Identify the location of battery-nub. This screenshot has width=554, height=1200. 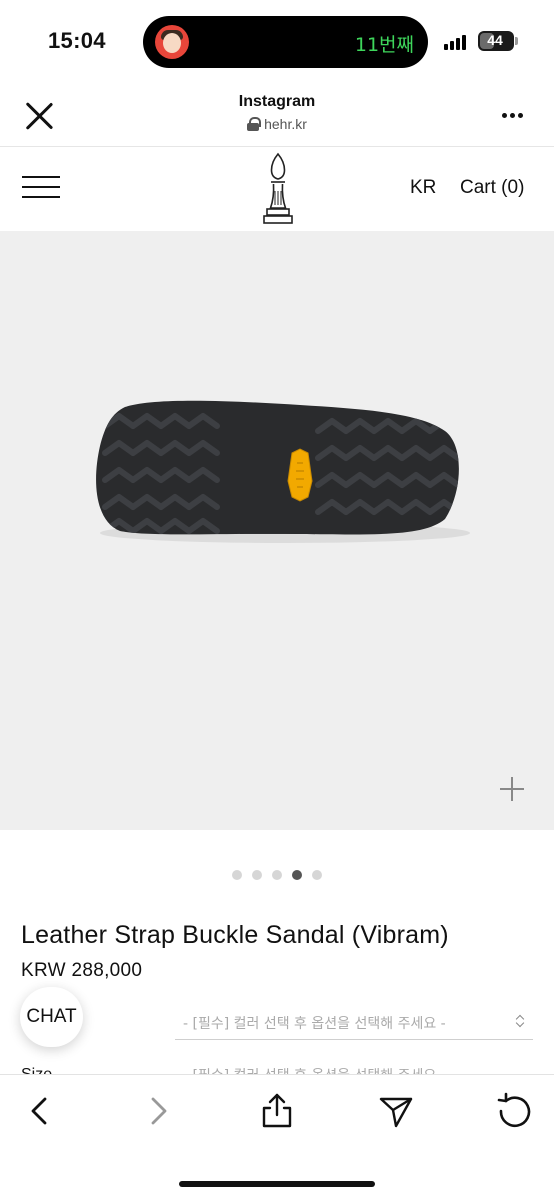
(516, 41).